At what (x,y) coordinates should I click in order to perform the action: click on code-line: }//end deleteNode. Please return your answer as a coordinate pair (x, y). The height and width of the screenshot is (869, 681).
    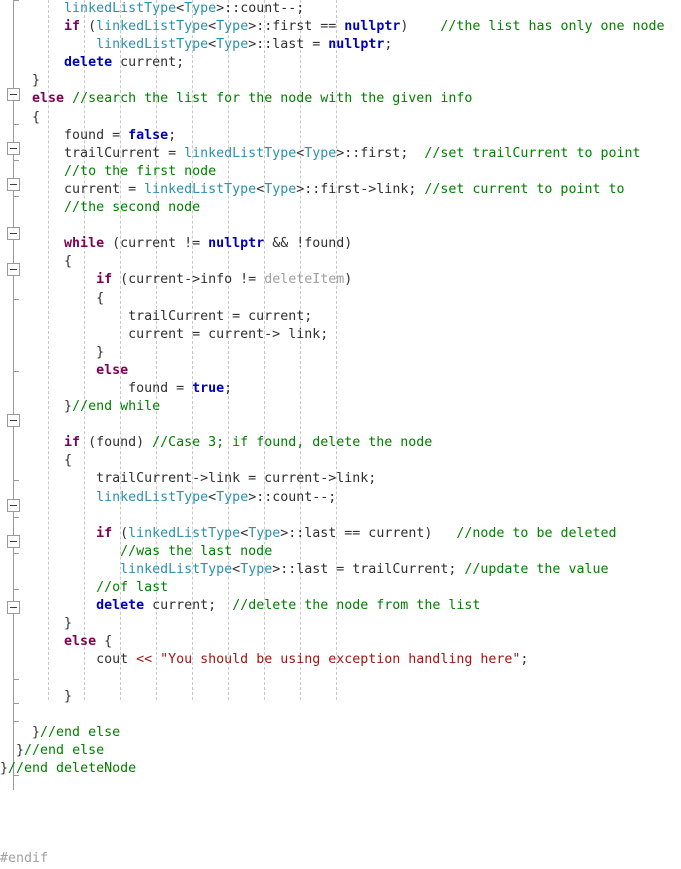
    Looking at the image, I should click on (340, 769).